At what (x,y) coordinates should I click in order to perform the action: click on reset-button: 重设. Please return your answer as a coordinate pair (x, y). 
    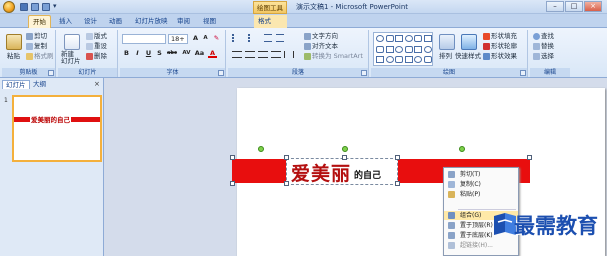
    Looking at the image, I should click on (96, 46).